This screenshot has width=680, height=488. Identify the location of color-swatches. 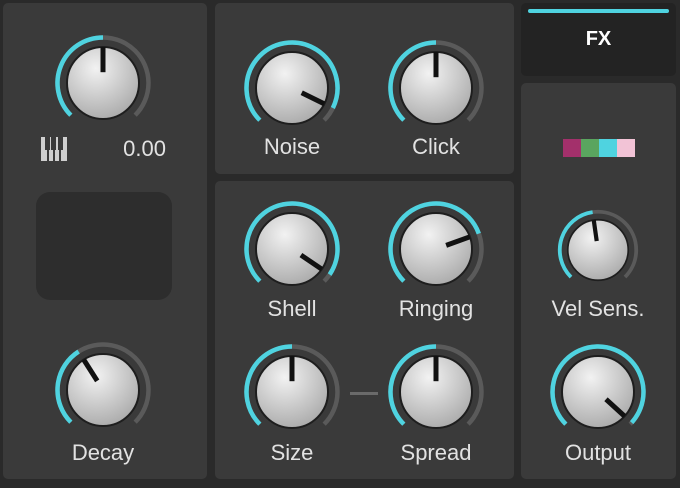
(599, 148).